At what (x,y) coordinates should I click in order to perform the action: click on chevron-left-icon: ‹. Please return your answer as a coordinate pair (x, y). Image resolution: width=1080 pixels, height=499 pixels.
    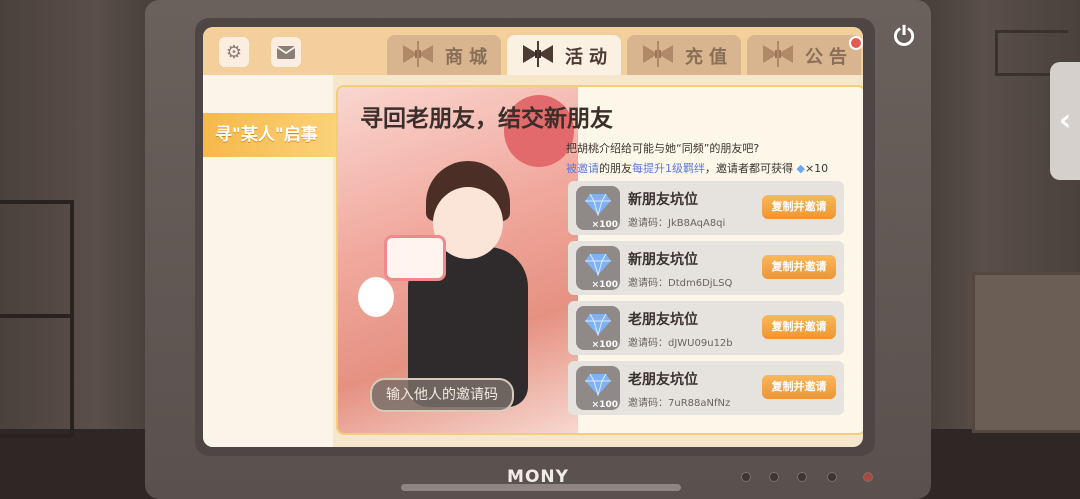
    Looking at the image, I should click on (1065, 121).